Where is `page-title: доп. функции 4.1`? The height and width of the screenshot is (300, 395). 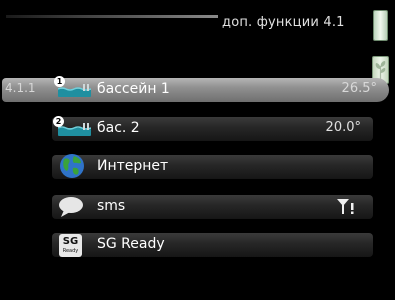 page-title: доп. функции 4.1 is located at coordinates (283, 22).